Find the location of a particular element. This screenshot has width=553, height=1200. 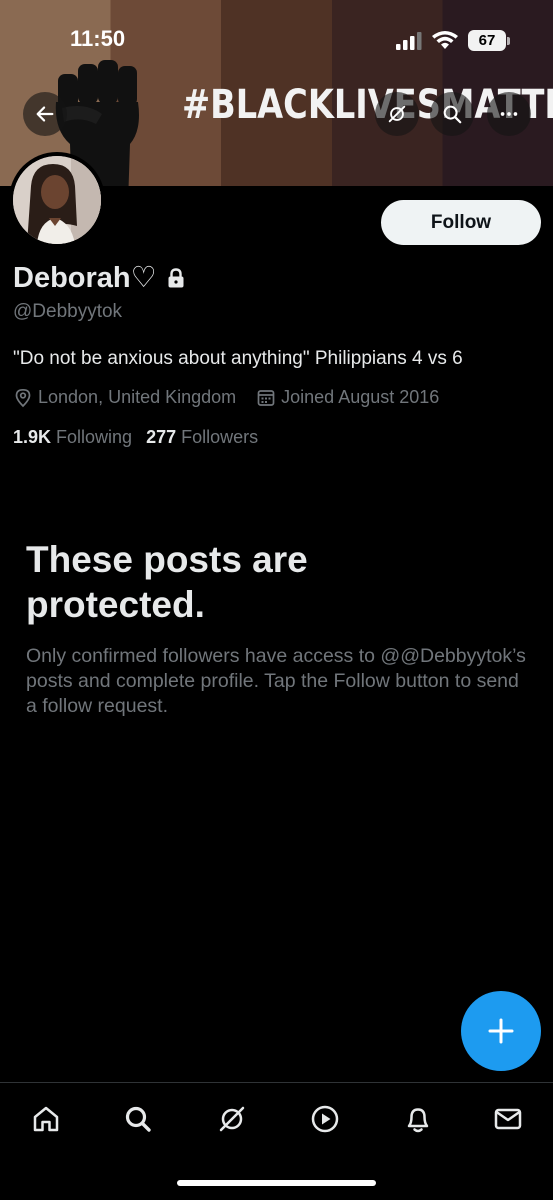

name-row: Deborah♡ is located at coordinates (99, 277).